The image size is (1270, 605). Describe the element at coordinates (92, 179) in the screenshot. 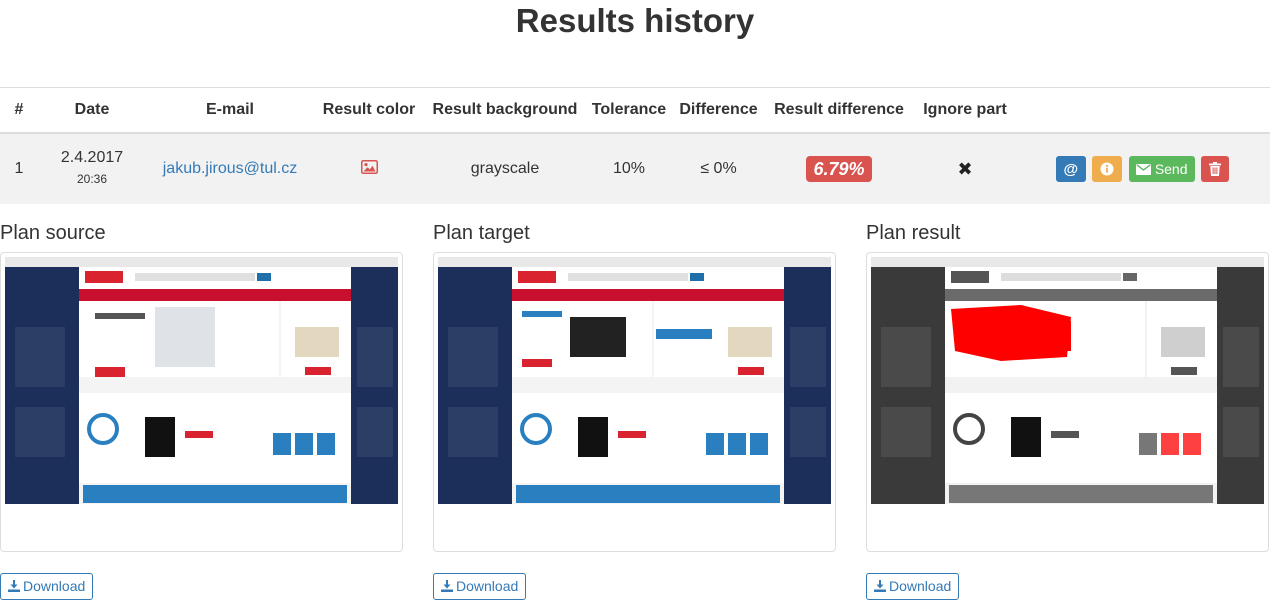

I see `row-time-value: 20:36` at that location.